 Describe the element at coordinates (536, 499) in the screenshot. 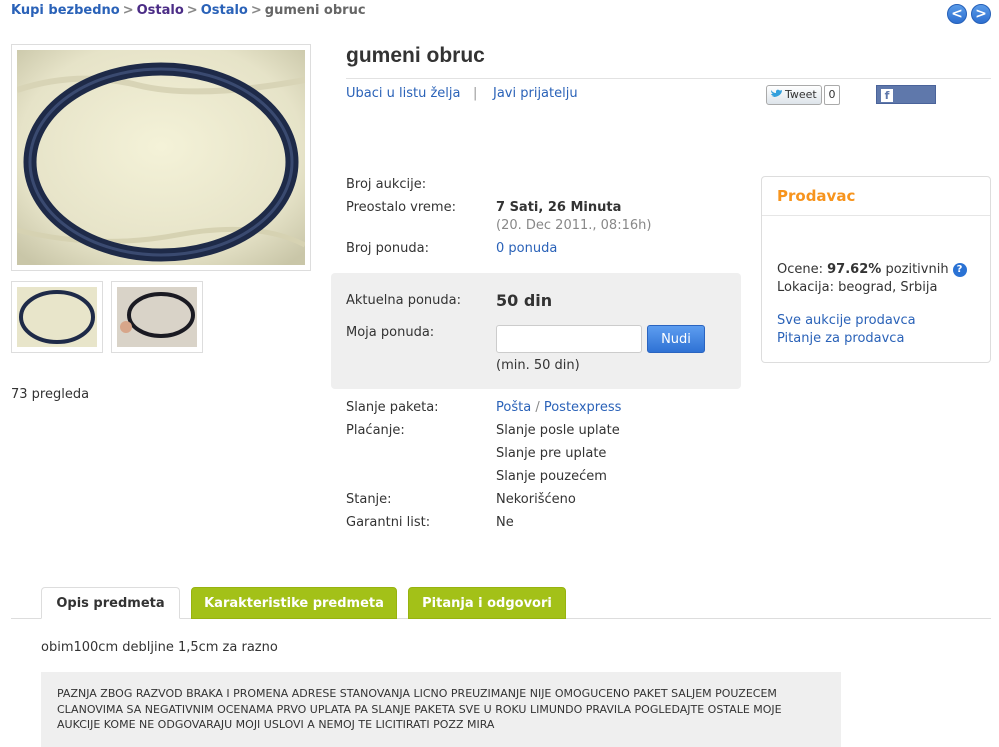

I see `condition-value: Nekorišćeno` at that location.